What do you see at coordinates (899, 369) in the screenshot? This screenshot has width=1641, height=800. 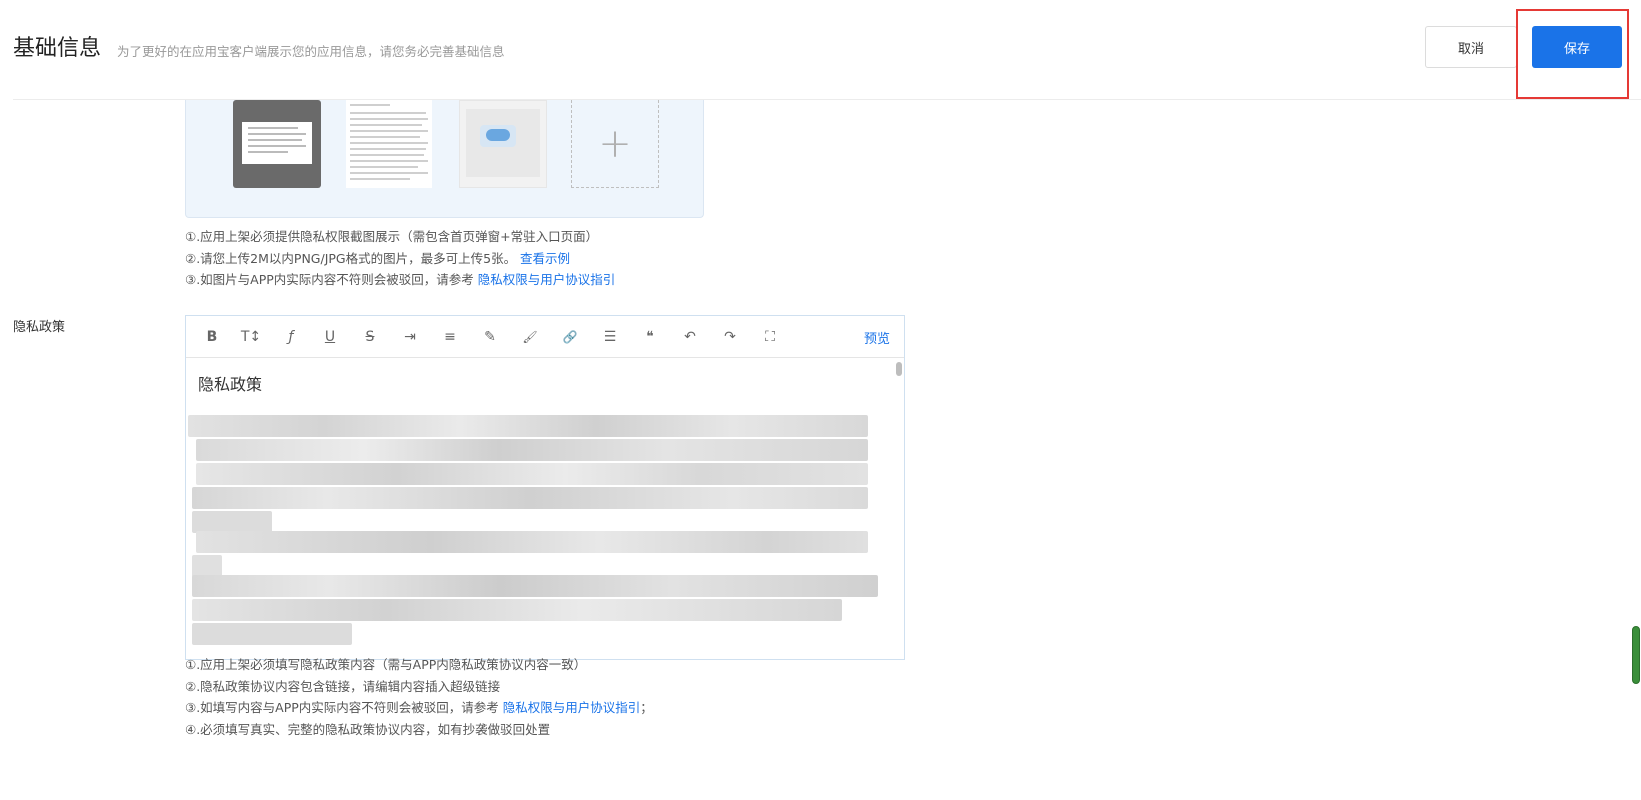 I see `editor-scrollbar` at bounding box center [899, 369].